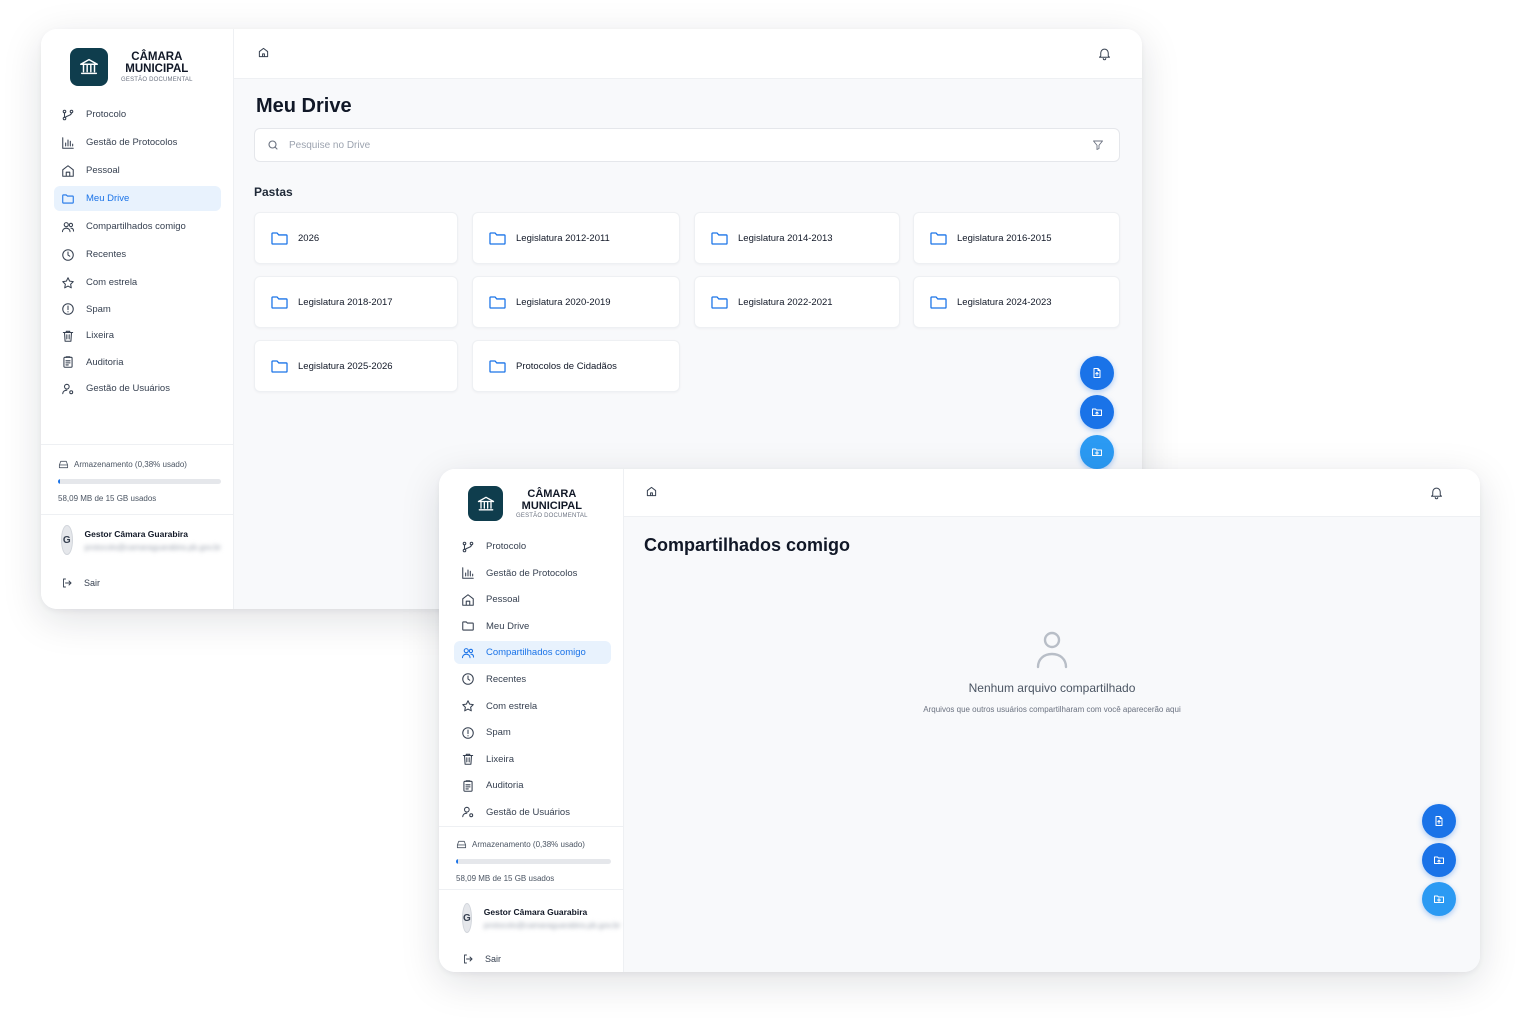 Image resolution: width=1536 pixels, height=1024 pixels. What do you see at coordinates (68, 389) in the screenshot?
I see `user-cog-icon` at bounding box center [68, 389].